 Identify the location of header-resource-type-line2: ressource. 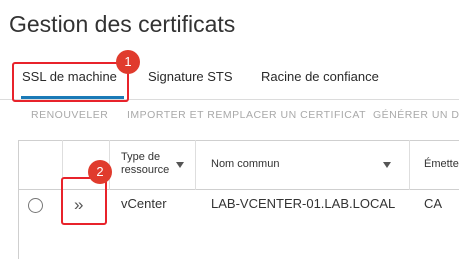
(145, 170).